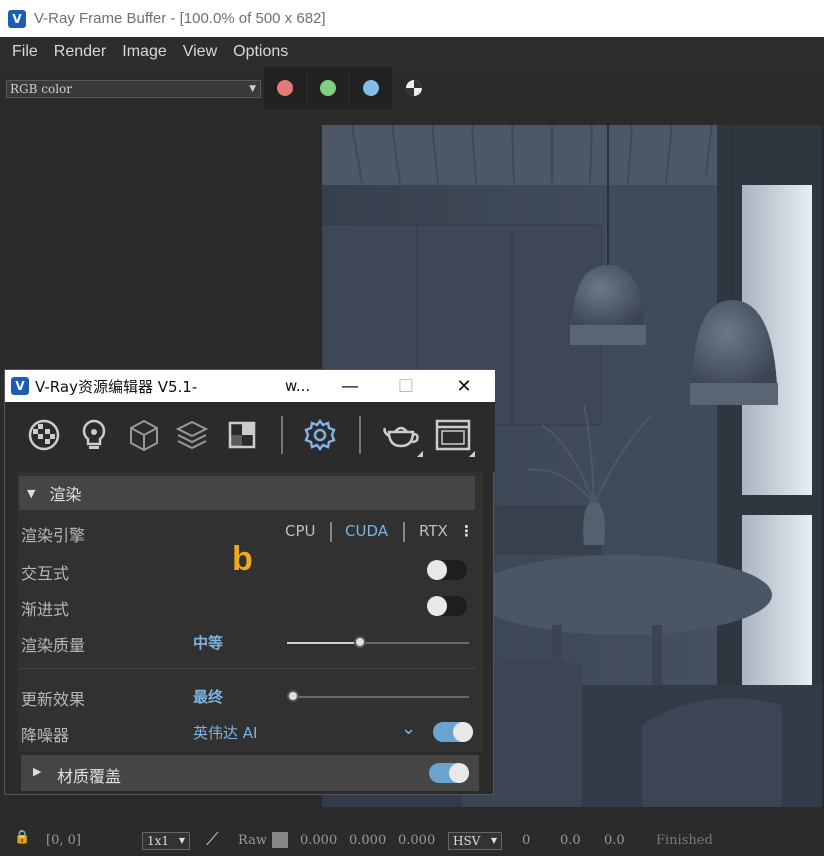 Image resolution: width=824 pixels, height=856 pixels. I want to click on vfb-menubar: File Render Image View Options, so click(412, 52).